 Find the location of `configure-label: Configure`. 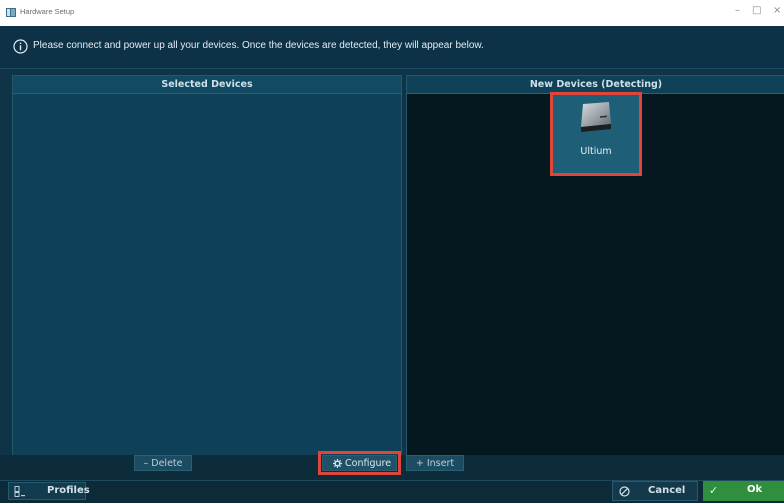

configure-label: Configure is located at coordinates (368, 463).